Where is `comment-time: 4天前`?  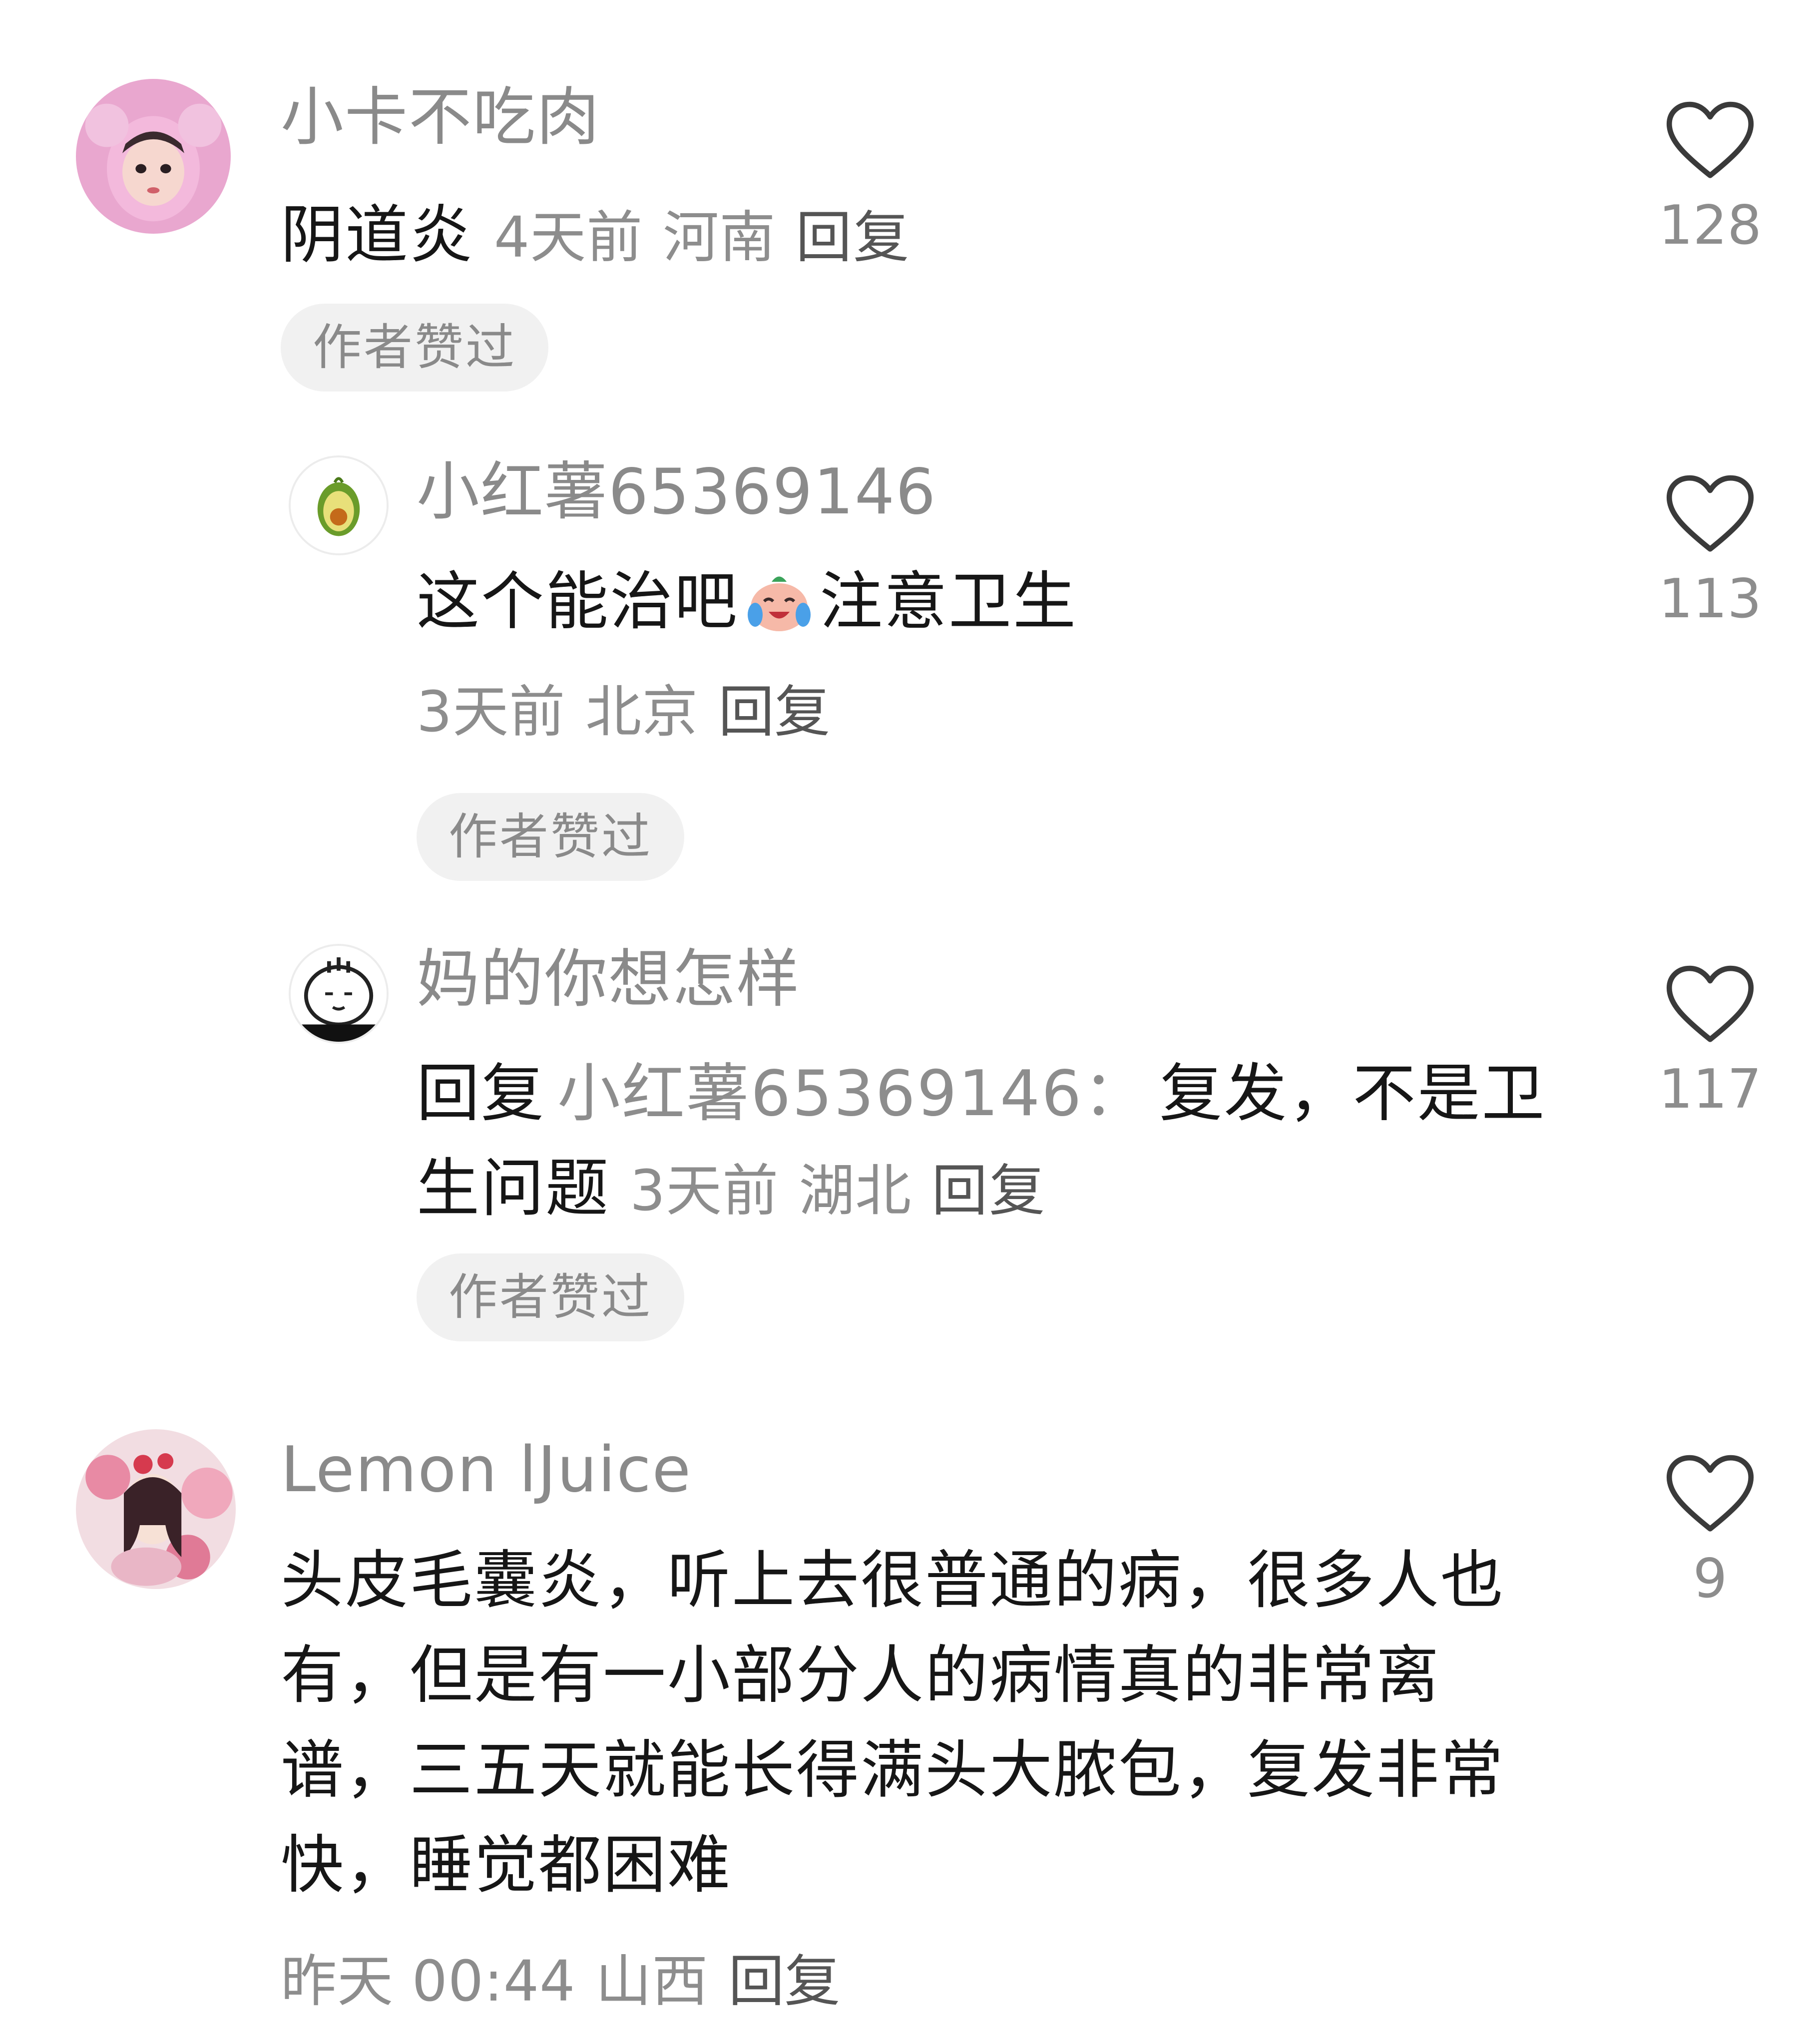
comment-time: 4天前 is located at coordinates (568, 238).